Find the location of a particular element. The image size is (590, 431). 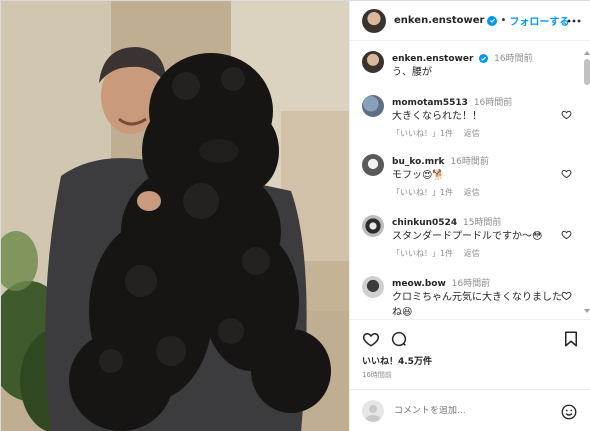

comment-text: モフッ😍🐕 is located at coordinates (418, 175).